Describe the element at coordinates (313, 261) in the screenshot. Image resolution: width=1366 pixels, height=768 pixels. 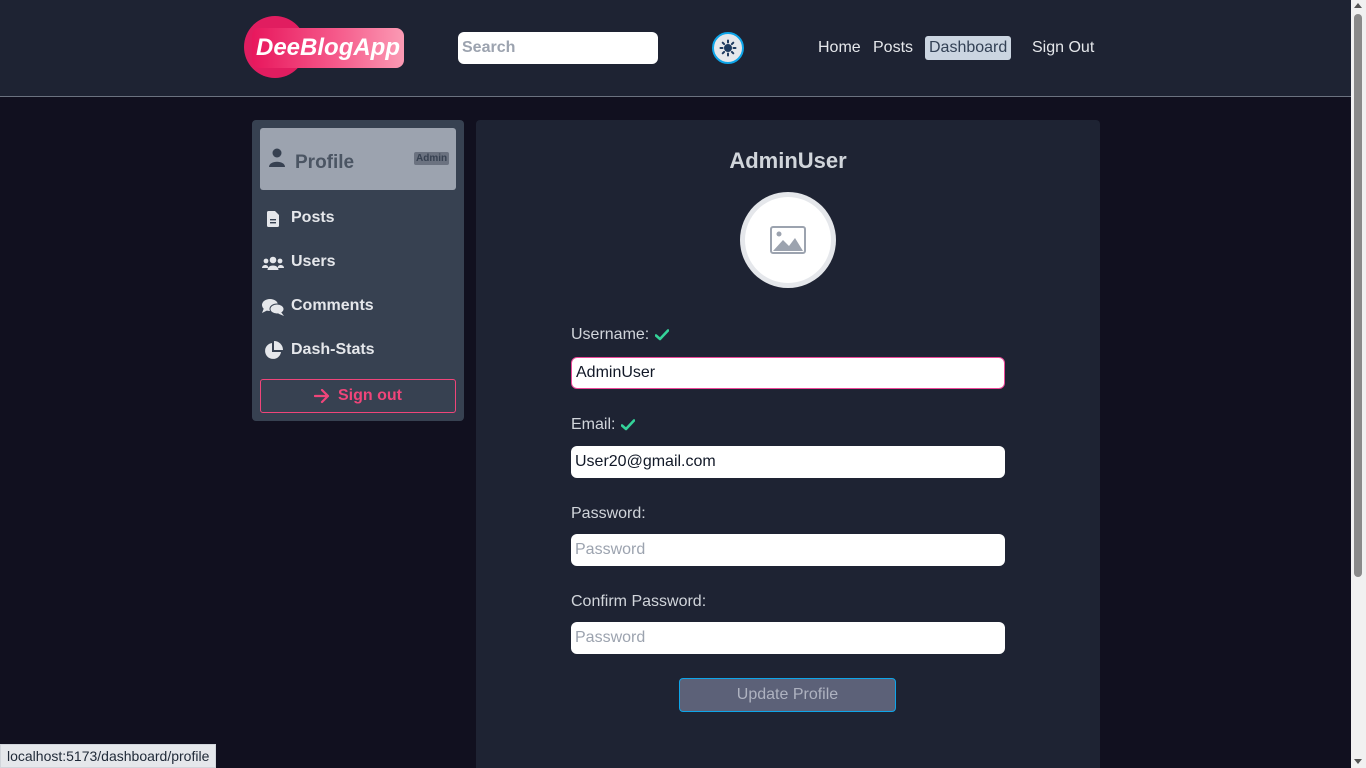
I see `sidebar-item-label: Users` at that location.